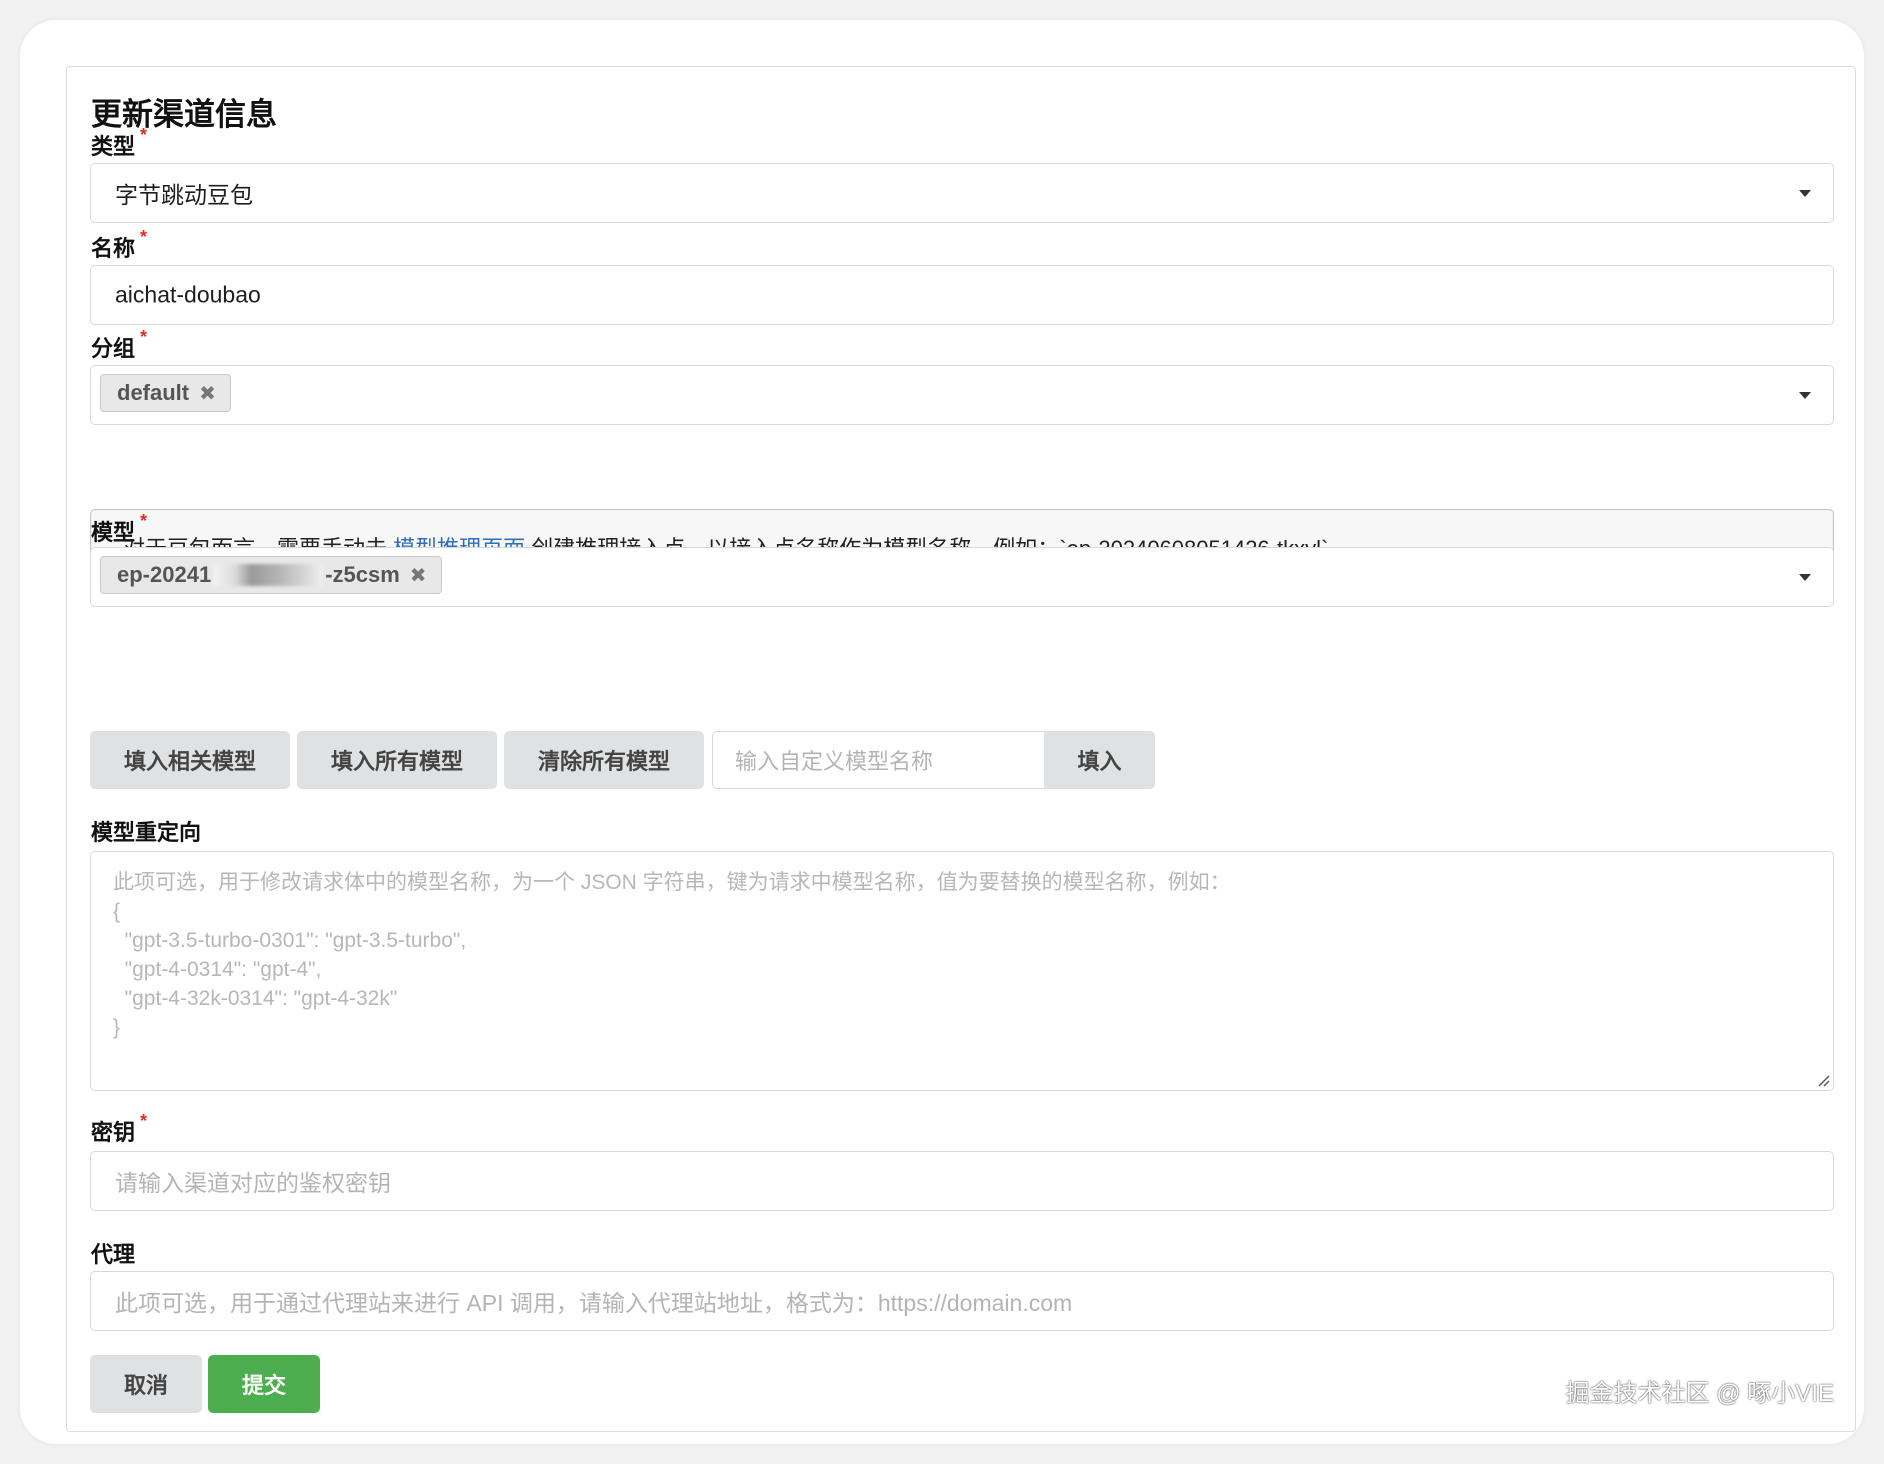 The height and width of the screenshot is (1464, 1884). I want to click on group-label: 分组 *, so click(119, 345).